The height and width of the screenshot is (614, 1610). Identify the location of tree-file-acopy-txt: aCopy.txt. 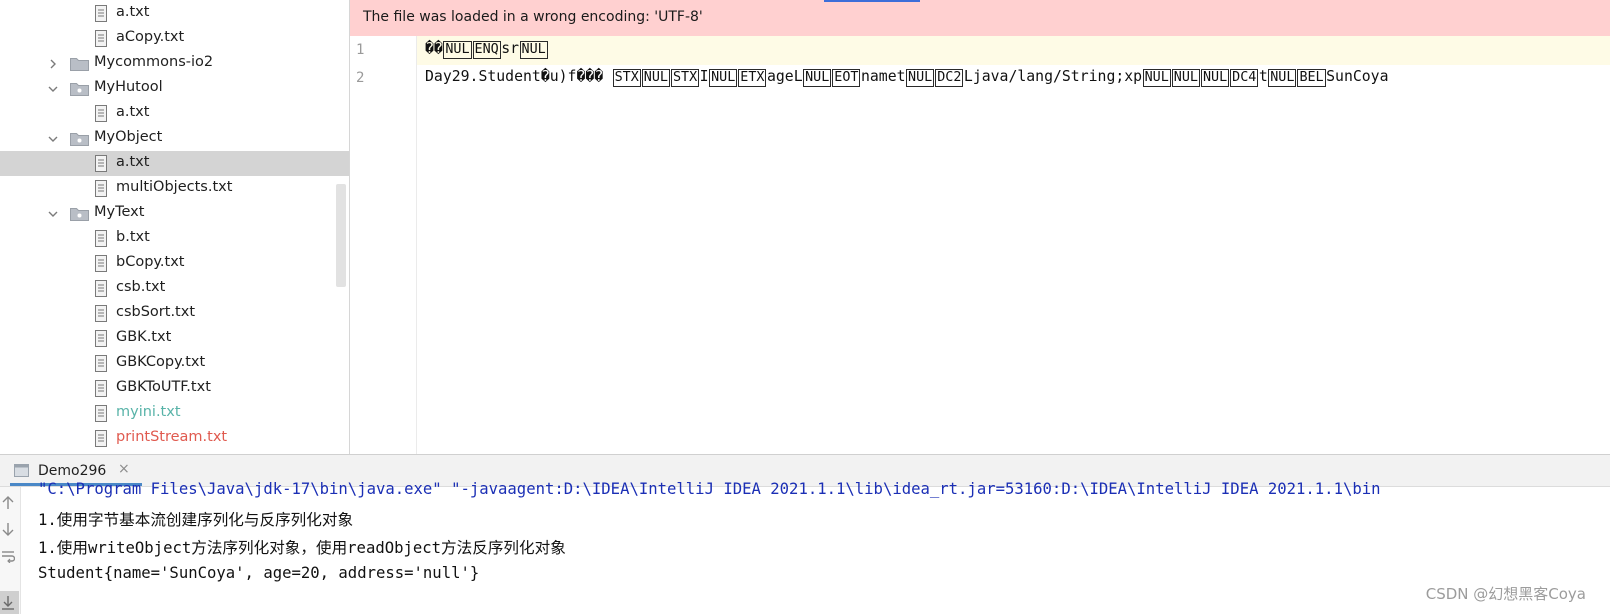
(174, 38).